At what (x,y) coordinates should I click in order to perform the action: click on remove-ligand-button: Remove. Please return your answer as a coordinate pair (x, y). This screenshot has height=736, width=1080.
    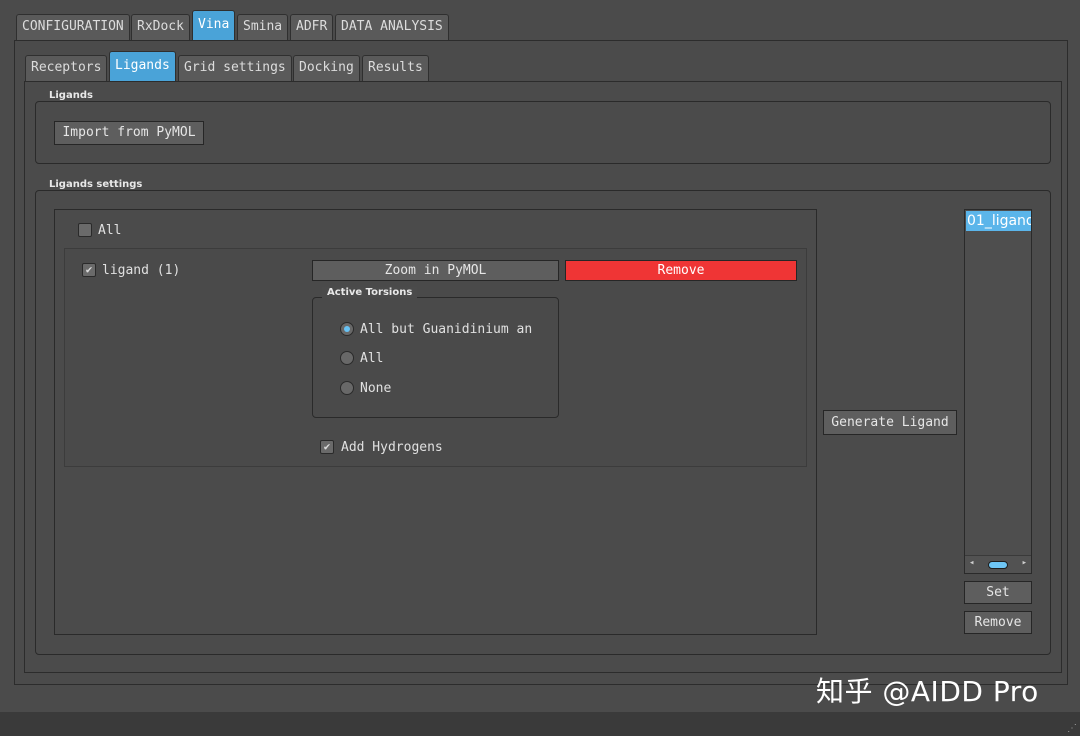
    Looking at the image, I should click on (681, 270).